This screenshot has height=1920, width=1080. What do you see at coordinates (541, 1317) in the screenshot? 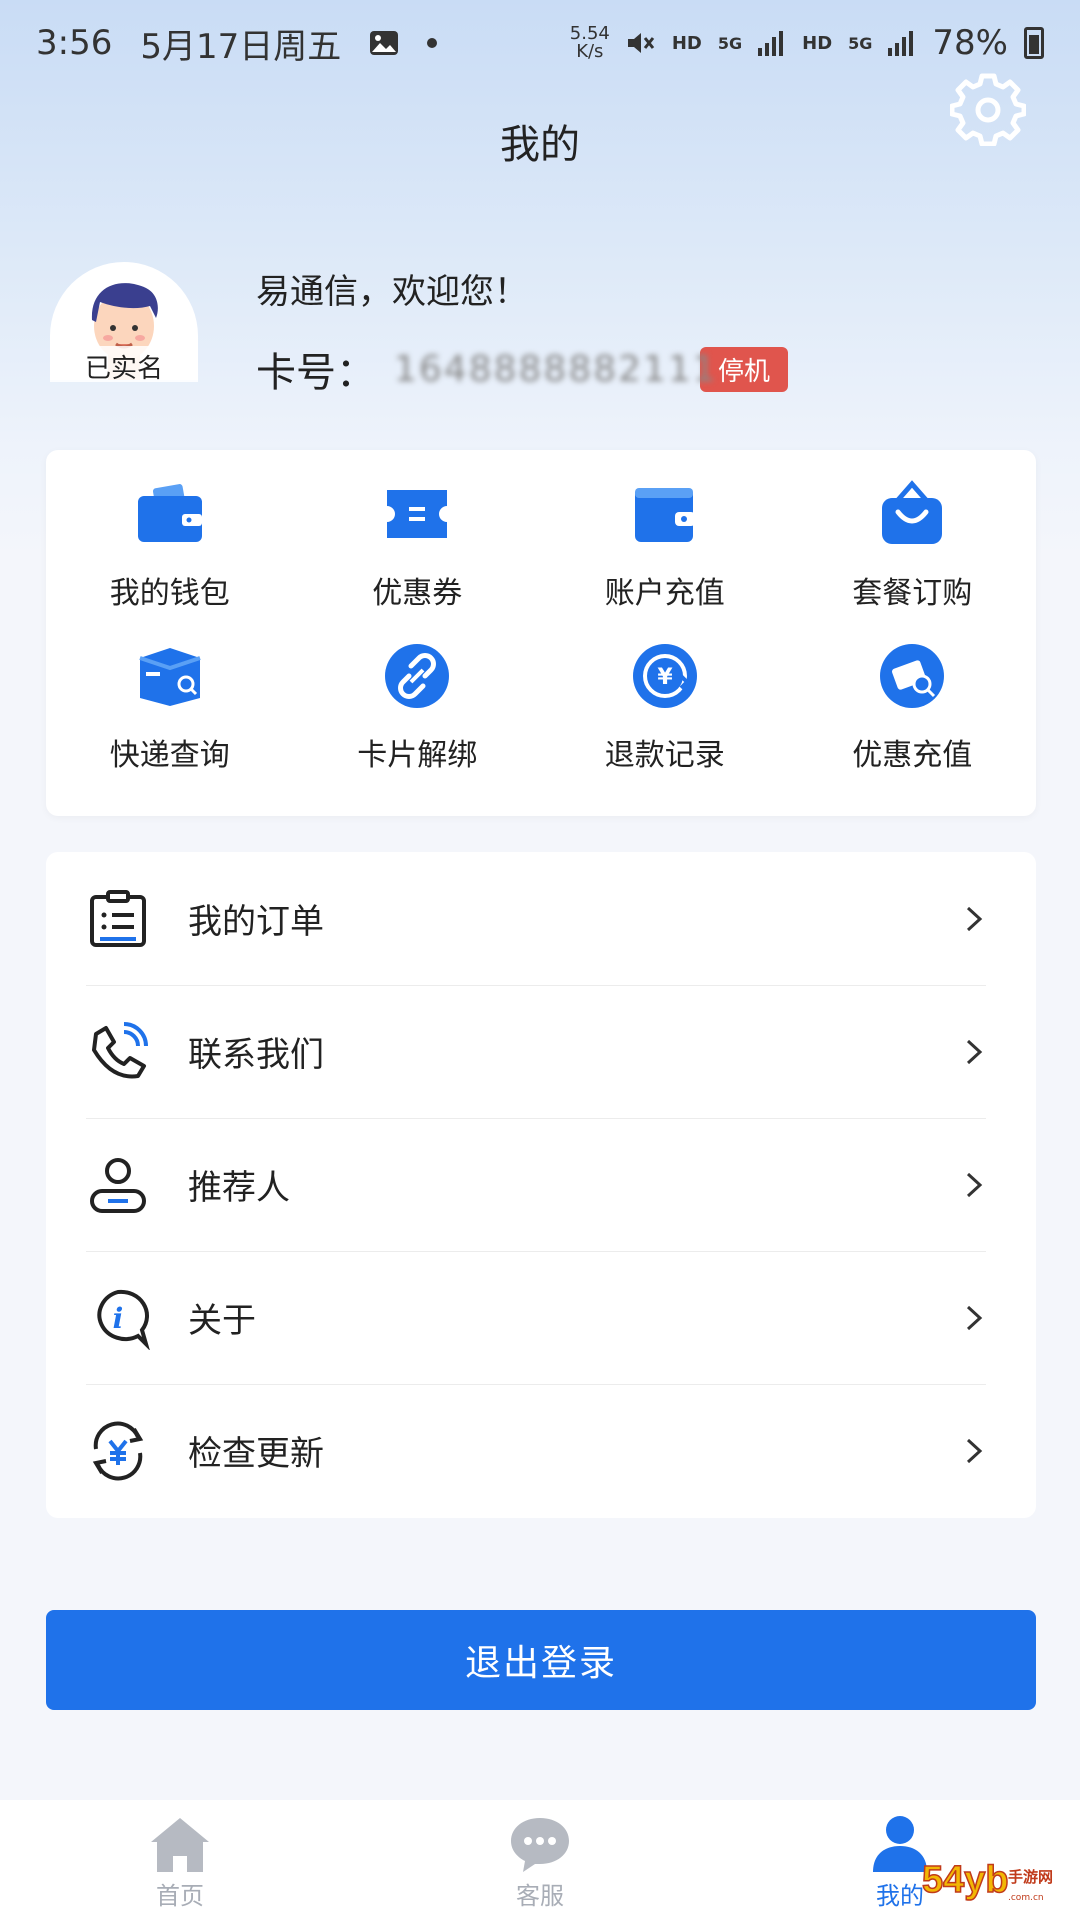
I see `menu-item-about: i 关于` at bounding box center [541, 1317].